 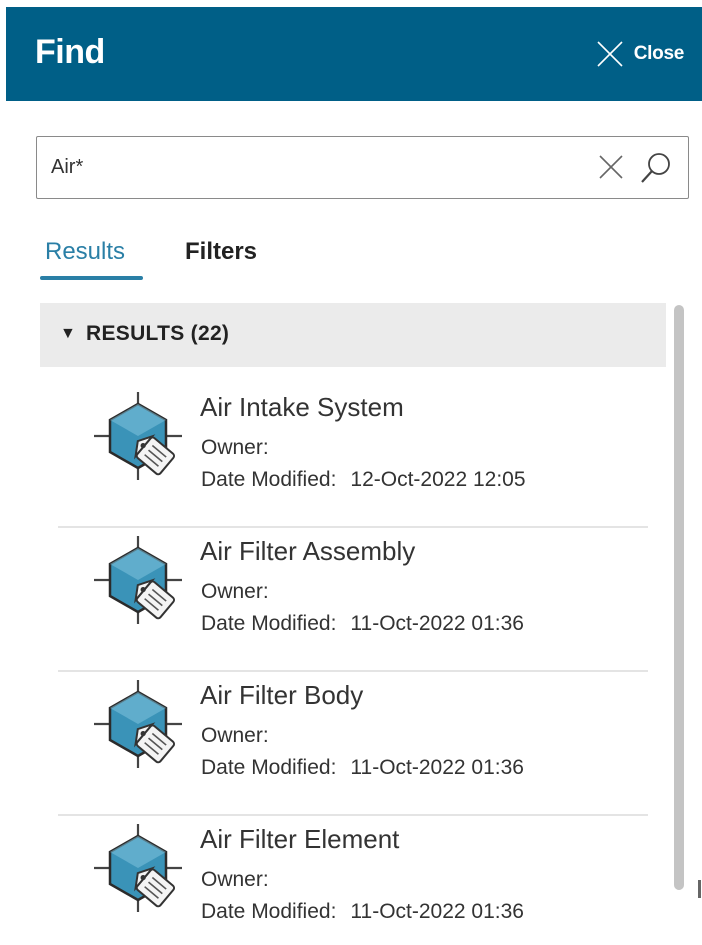 I want to click on search-input, so click(x=316, y=167).